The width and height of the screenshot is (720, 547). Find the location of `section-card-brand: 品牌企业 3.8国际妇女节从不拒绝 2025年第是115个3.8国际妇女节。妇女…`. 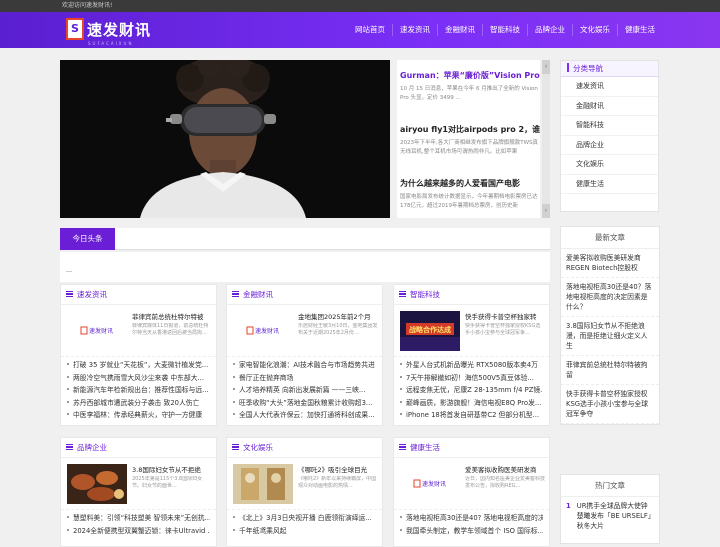

section-card-brand: 品牌企业 3.8国际妇女节从不拒绝 2025年第是115个3.8国际妇女节。妇女… is located at coordinates (138, 492).